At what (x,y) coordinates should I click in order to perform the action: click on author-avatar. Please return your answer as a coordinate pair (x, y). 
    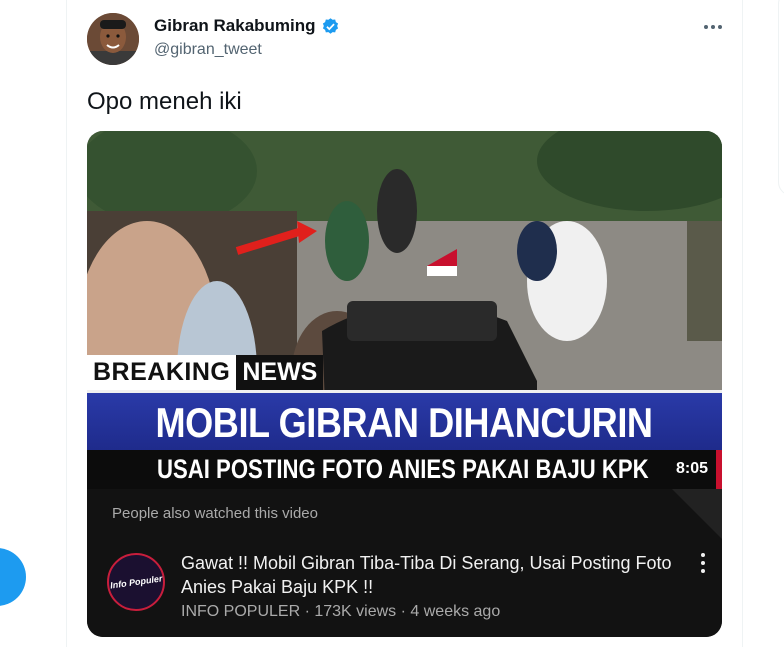
    Looking at the image, I should click on (113, 39).